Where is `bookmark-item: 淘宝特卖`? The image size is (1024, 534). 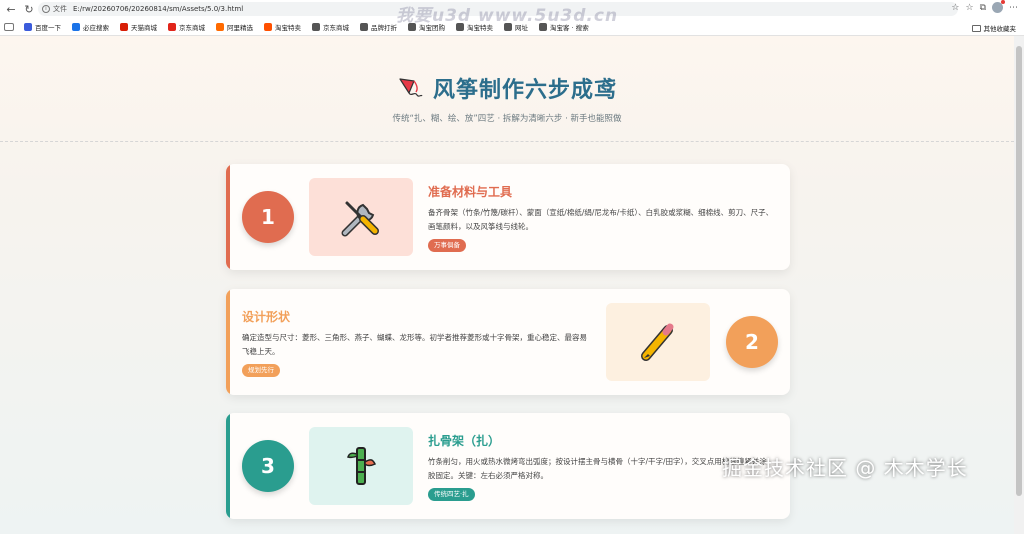 bookmark-item: 淘宝特卖 is located at coordinates (282, 27).